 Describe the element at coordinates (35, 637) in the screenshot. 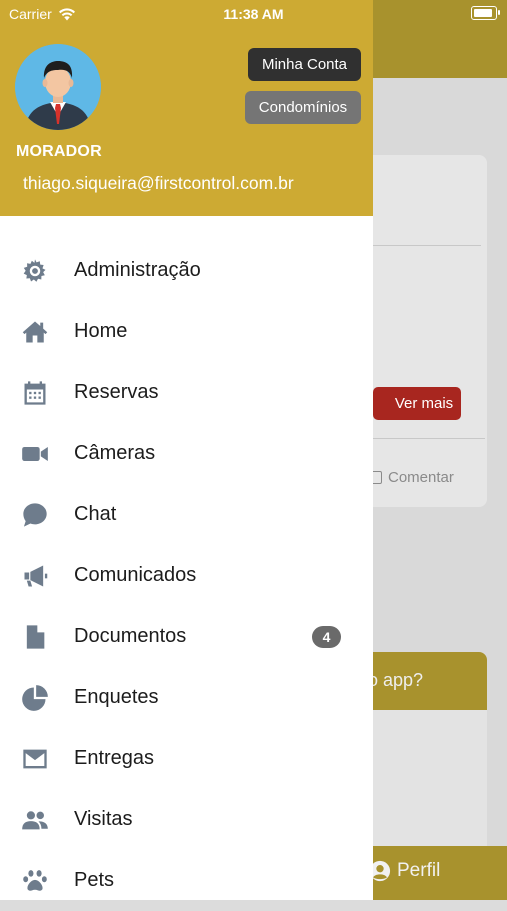

I see `document-icon` at that location.